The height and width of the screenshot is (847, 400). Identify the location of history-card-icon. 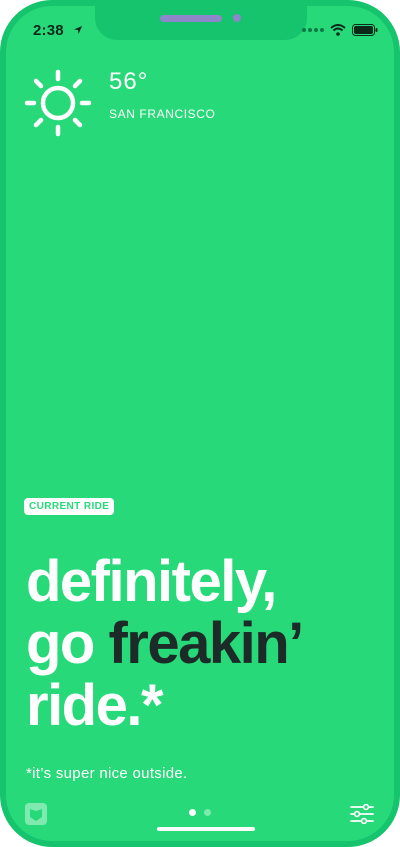
(36, 814).